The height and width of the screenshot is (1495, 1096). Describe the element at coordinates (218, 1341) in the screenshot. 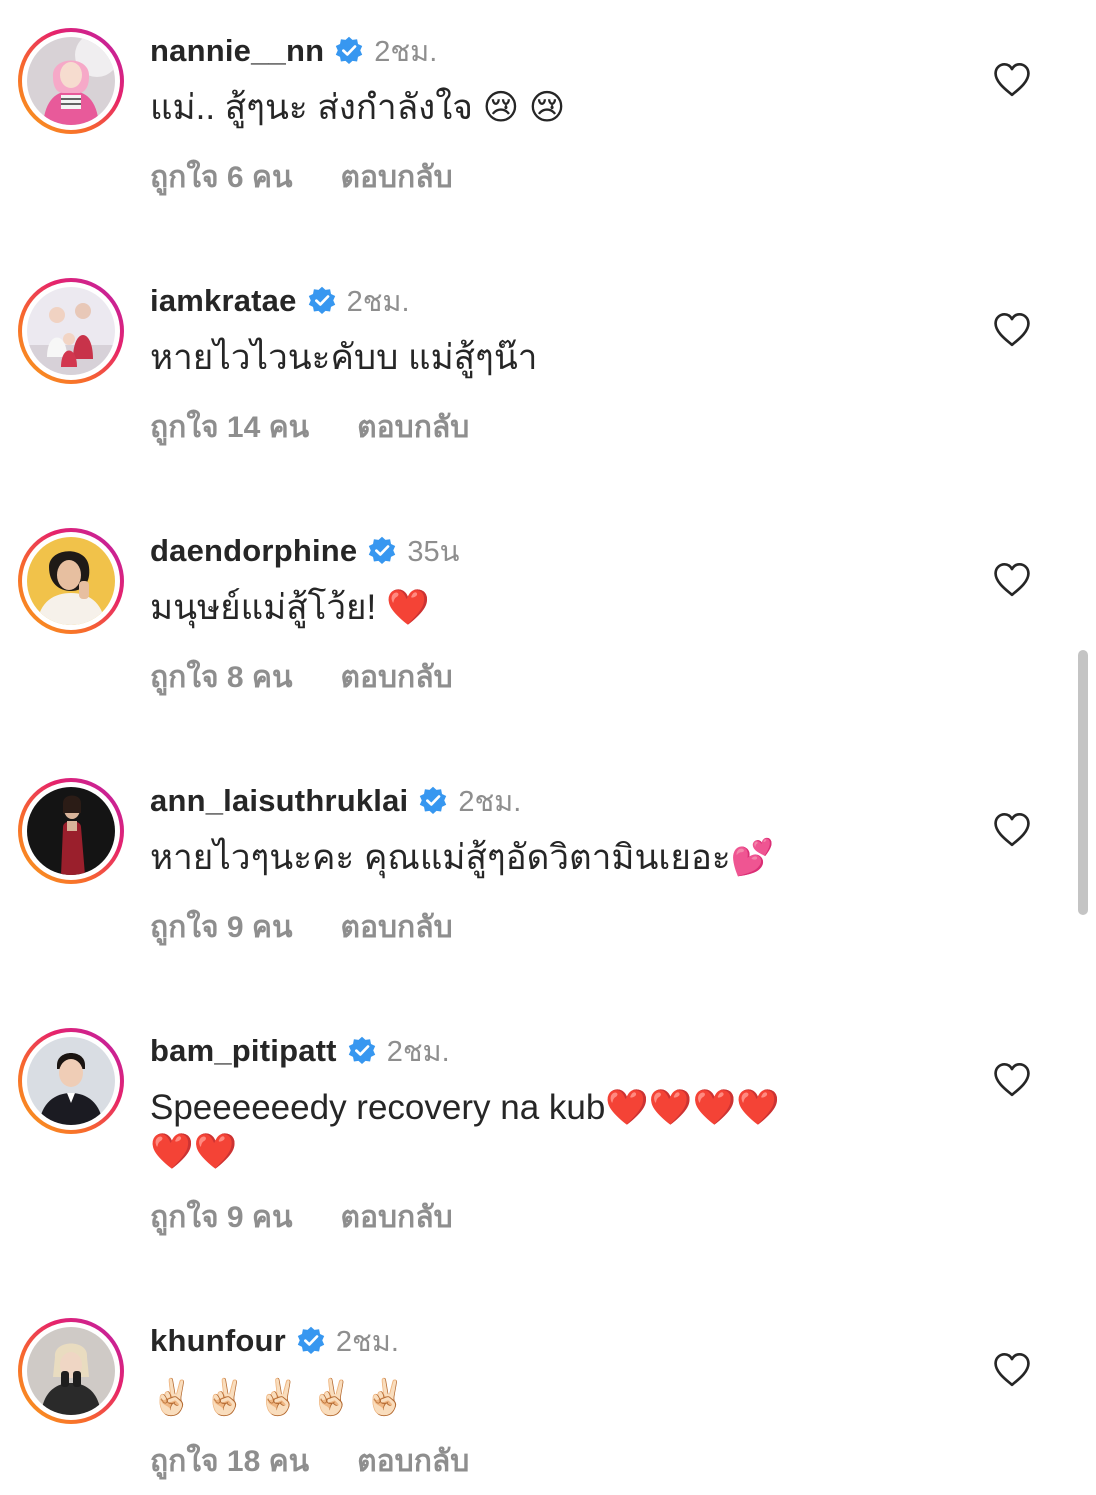

I see `username-link: khunfour` at that location.